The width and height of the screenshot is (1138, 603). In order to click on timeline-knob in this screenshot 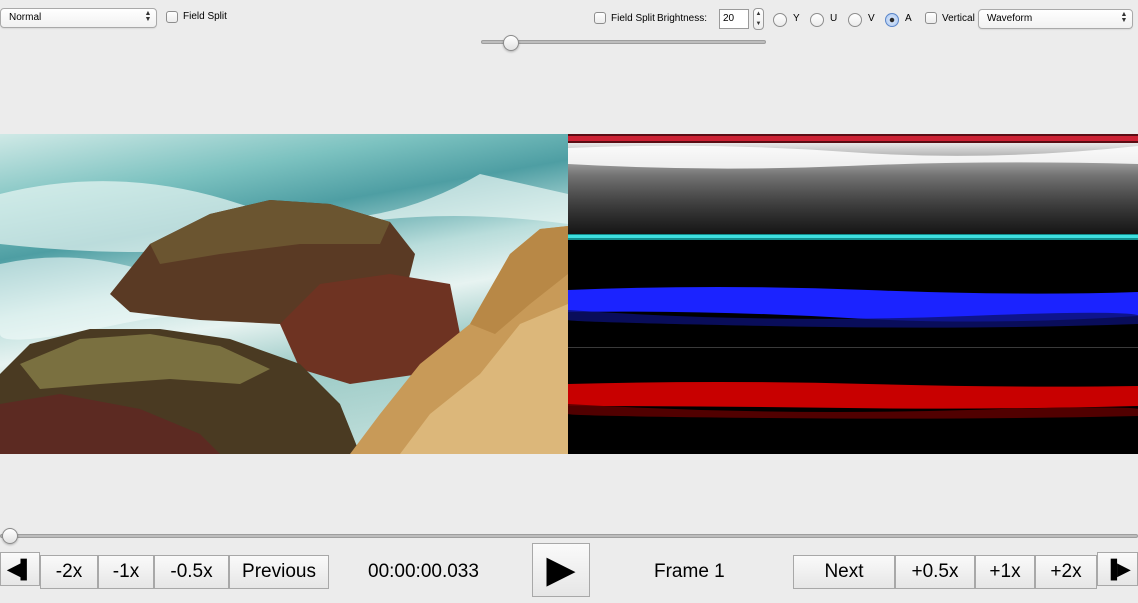, I will do `click(10, 536)`.